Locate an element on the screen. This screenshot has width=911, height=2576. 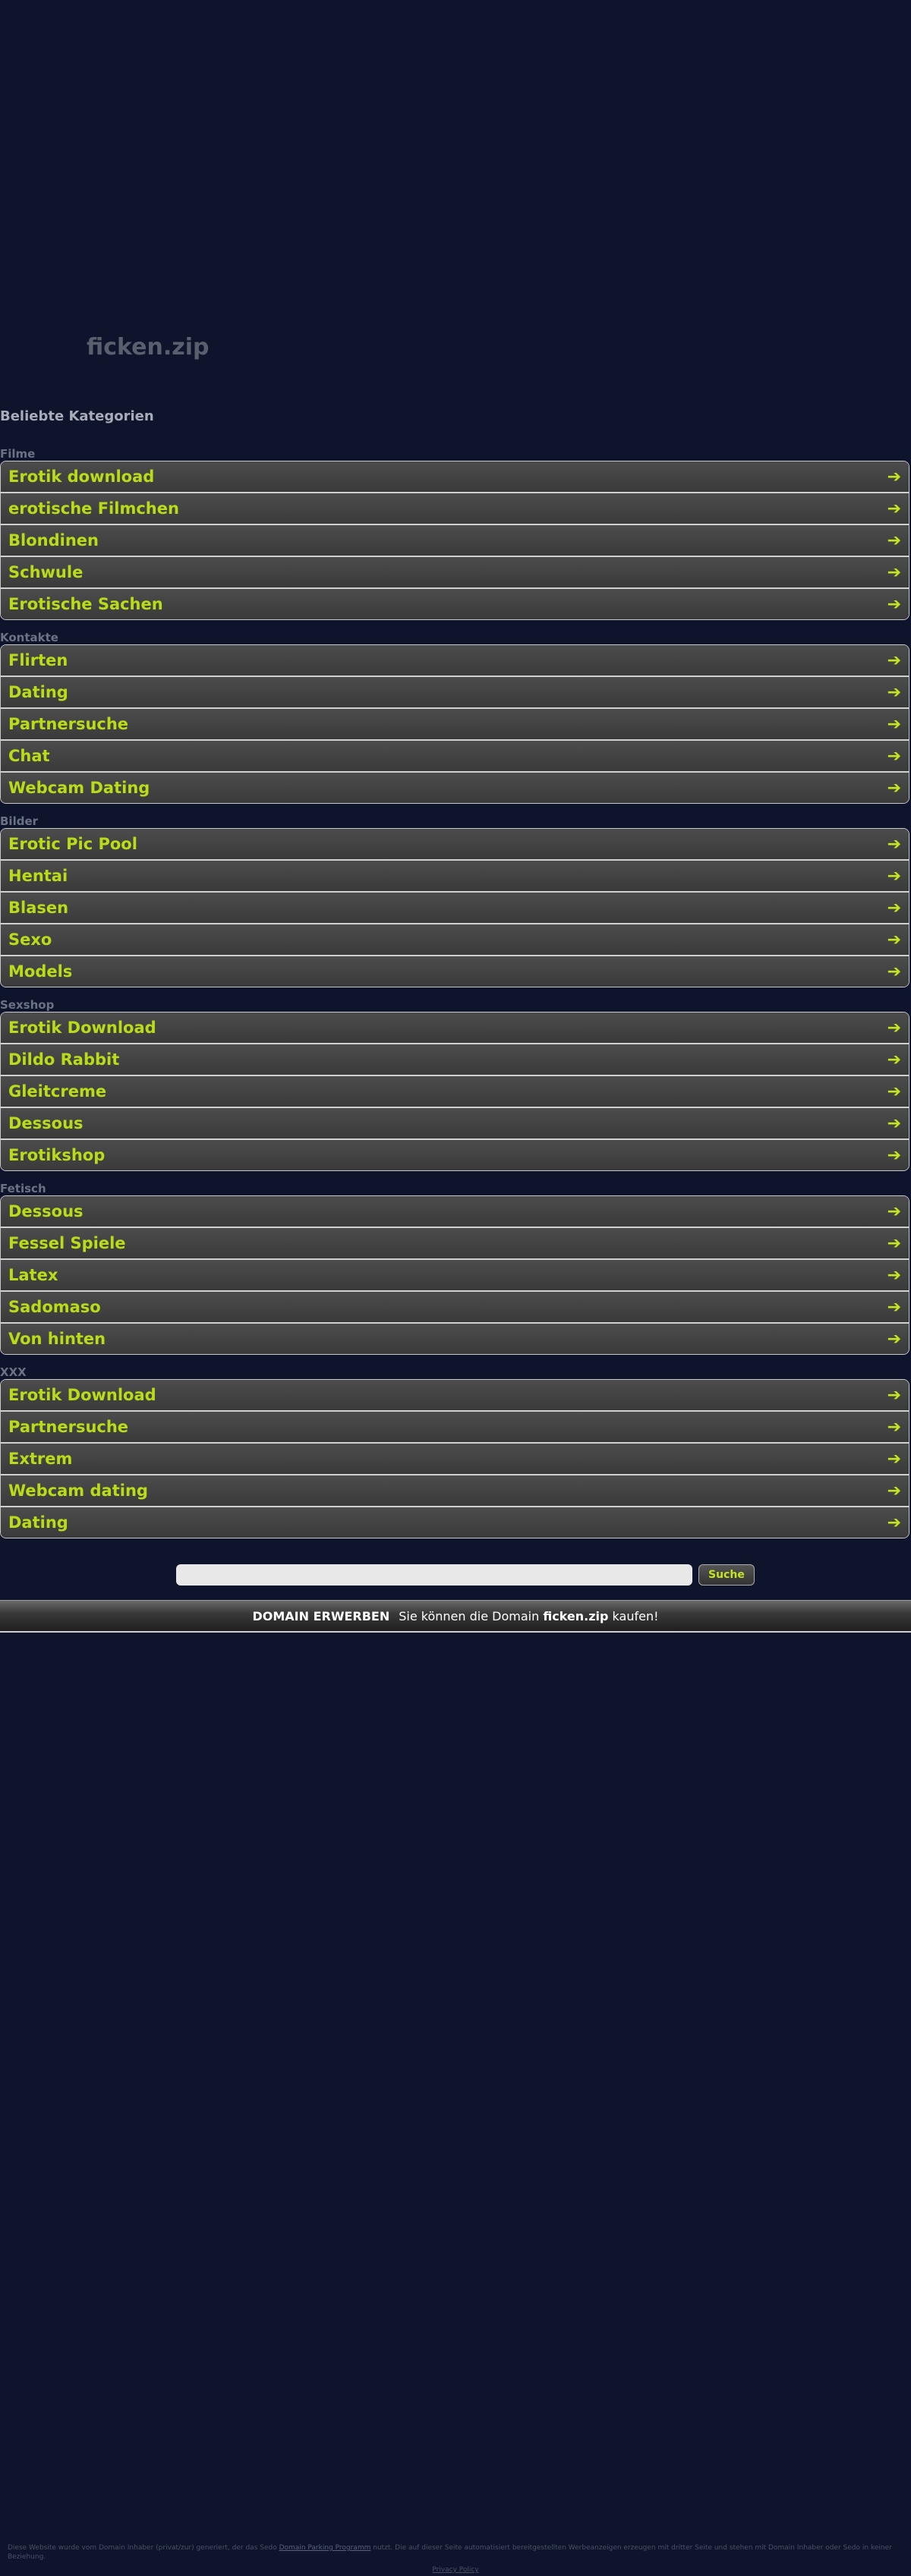
category-title: Kontakte is located at coordinates (29, 637).